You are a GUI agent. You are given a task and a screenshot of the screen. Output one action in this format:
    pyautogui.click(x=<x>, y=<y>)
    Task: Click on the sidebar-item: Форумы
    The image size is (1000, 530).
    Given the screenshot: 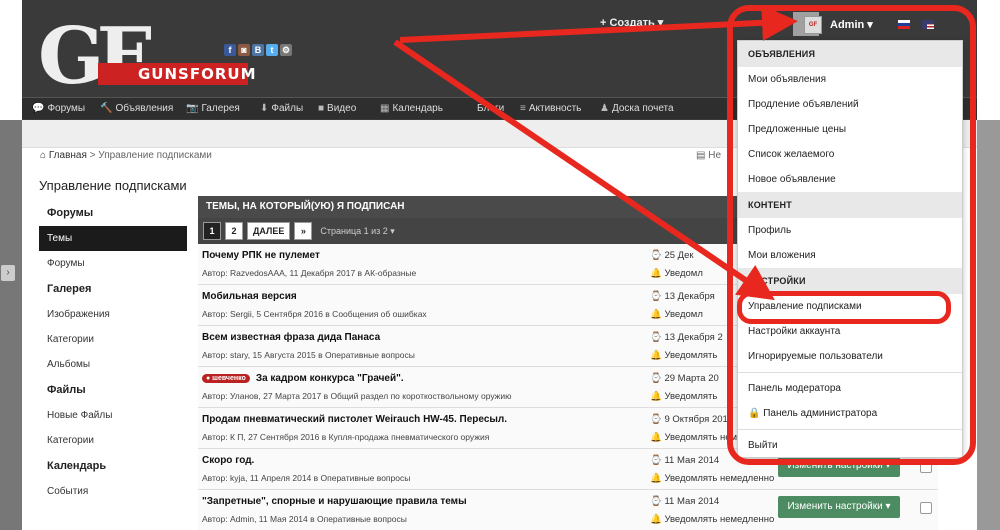 What is the action you would take?
    pyautogui.click(x=113, y=263)
    